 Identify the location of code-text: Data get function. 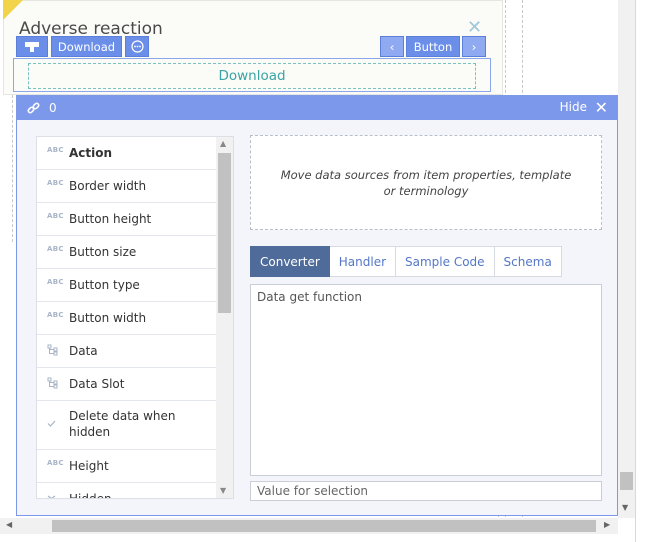
(310, 297).